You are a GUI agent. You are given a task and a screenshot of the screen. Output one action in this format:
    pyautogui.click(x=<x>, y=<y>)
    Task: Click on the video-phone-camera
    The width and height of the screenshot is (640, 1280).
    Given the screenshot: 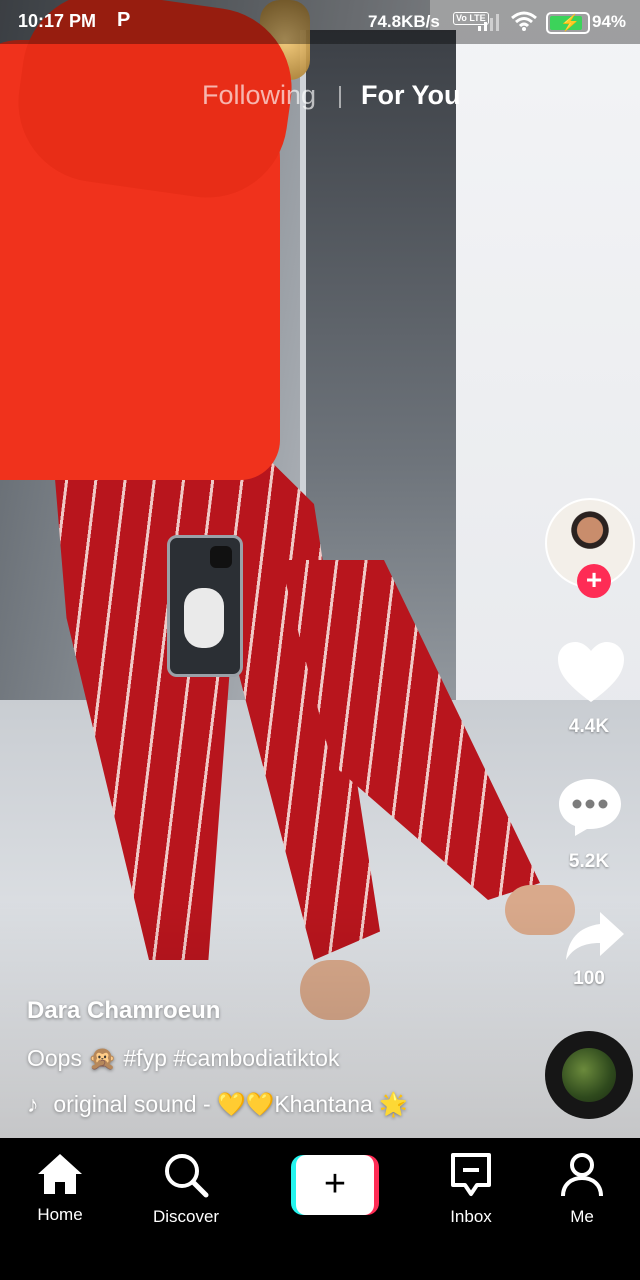 What is the action you would take?
    pyautogui.click(x=221, y=557)
    